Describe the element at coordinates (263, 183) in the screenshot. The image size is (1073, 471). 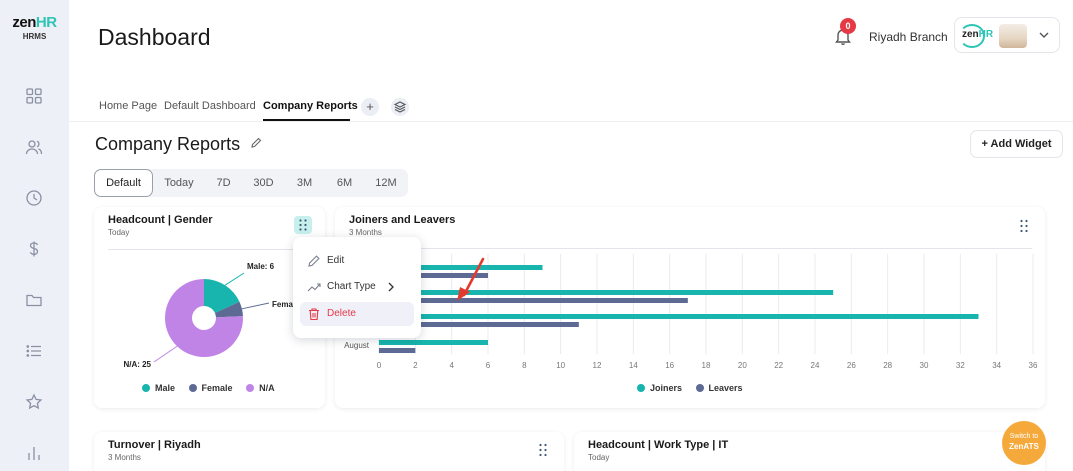
I see `range-30d: 30D` at that location.